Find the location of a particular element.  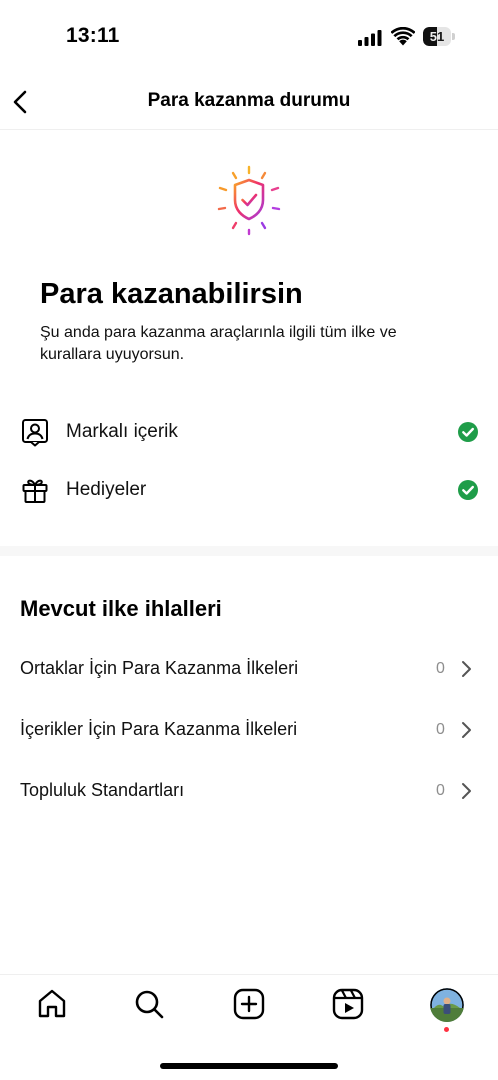

branded-content-icon is located at coordinates (35, 433).